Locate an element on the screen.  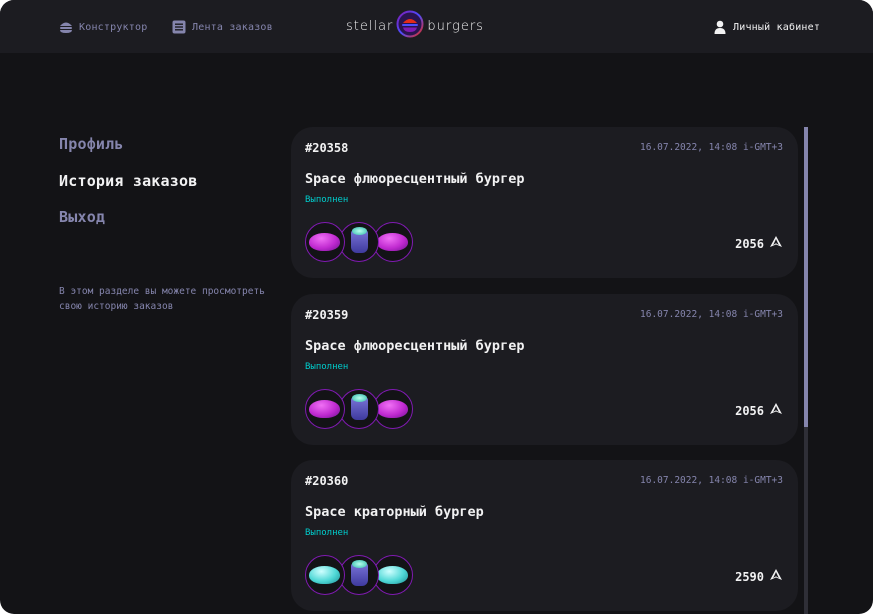
nav-constructor-label: Конструктор is located at coordinates (113, 27).